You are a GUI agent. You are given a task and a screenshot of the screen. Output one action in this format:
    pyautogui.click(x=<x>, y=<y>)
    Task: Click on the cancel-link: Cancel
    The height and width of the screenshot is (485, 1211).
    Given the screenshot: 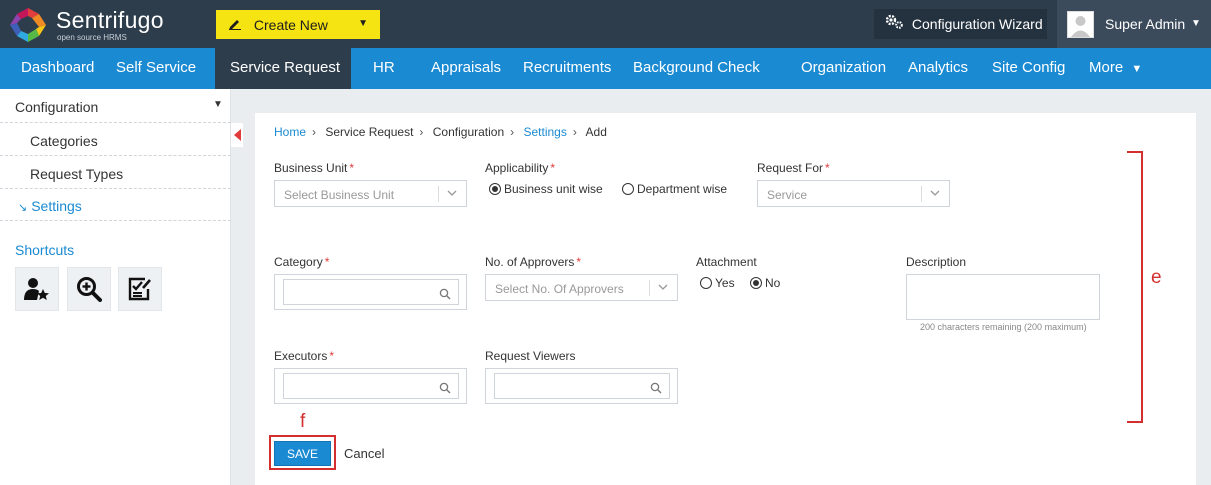 What is the action you would take?
    pyautogui.click(x=364, y=453)
    